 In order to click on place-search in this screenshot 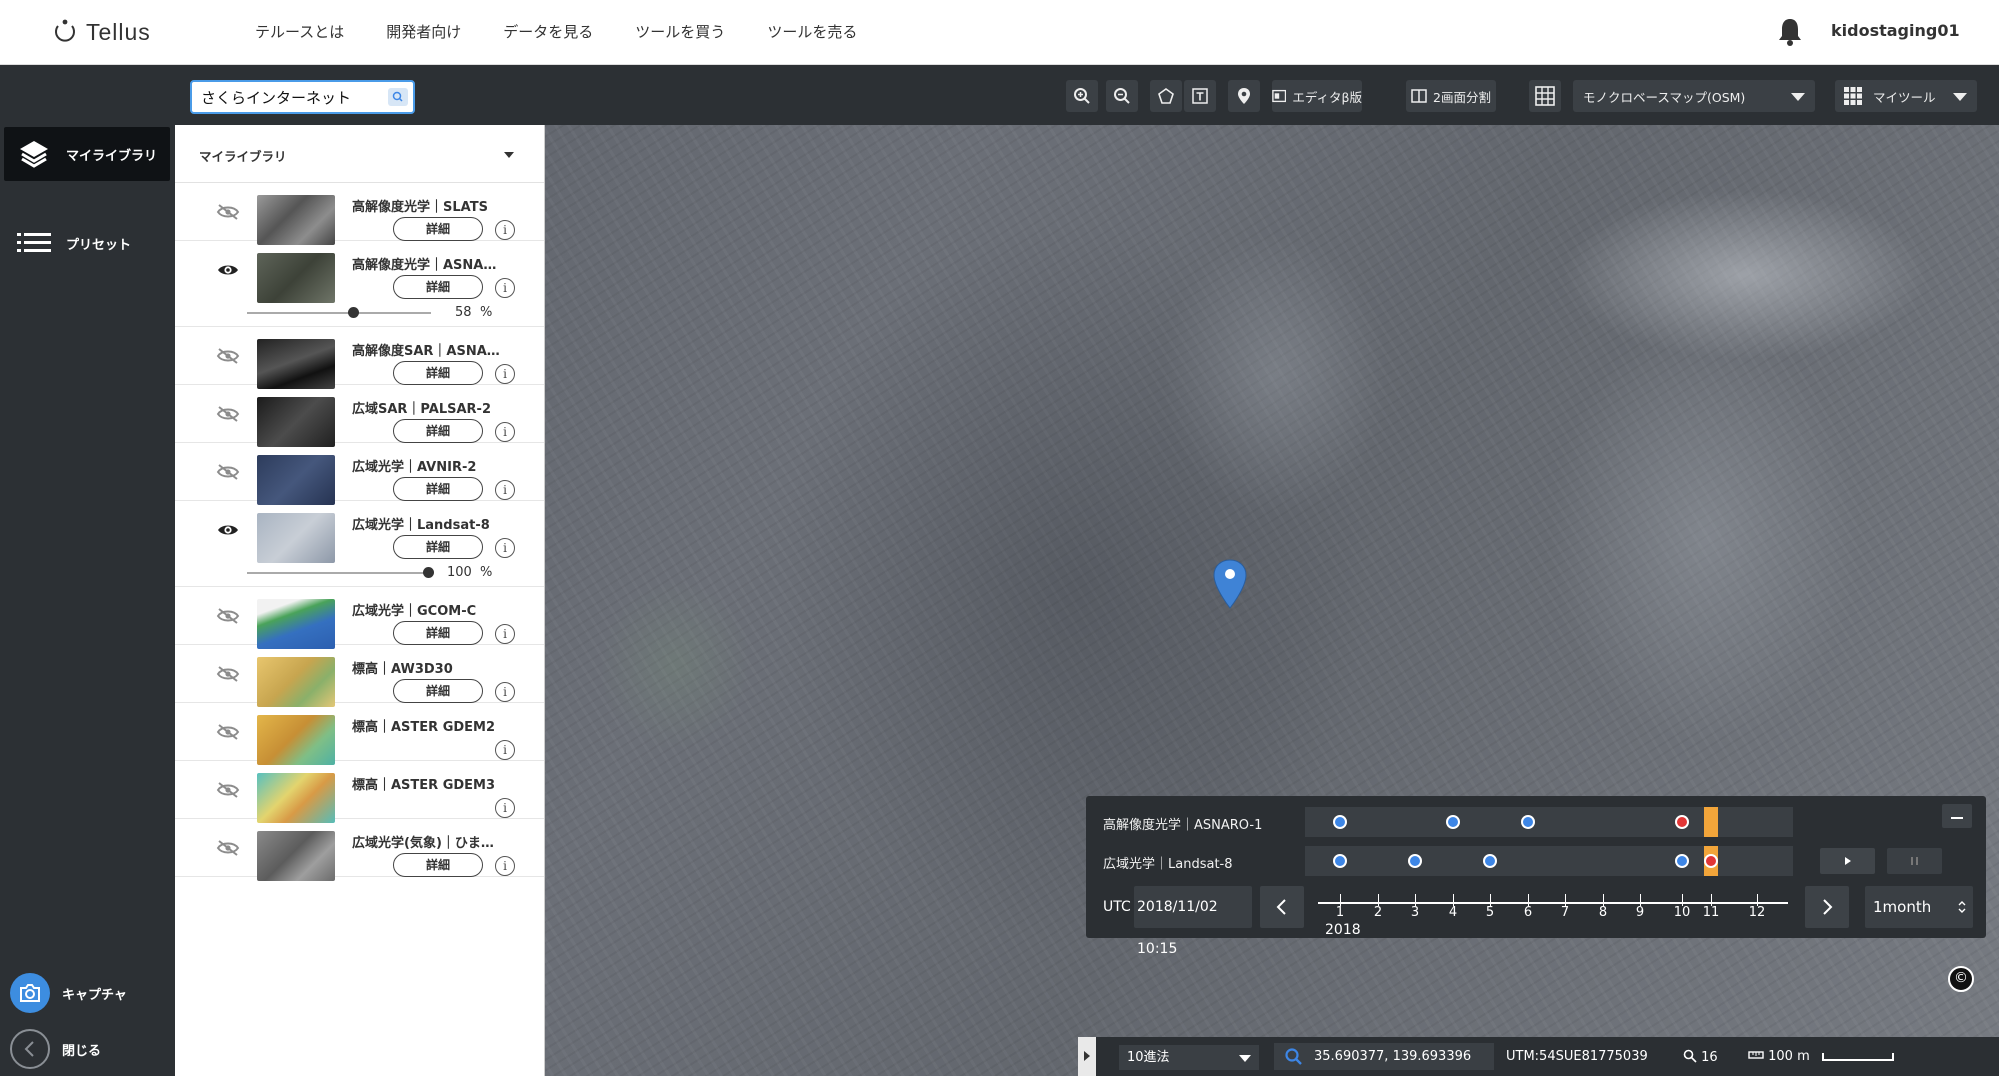, I will do `click(302, 97)`.